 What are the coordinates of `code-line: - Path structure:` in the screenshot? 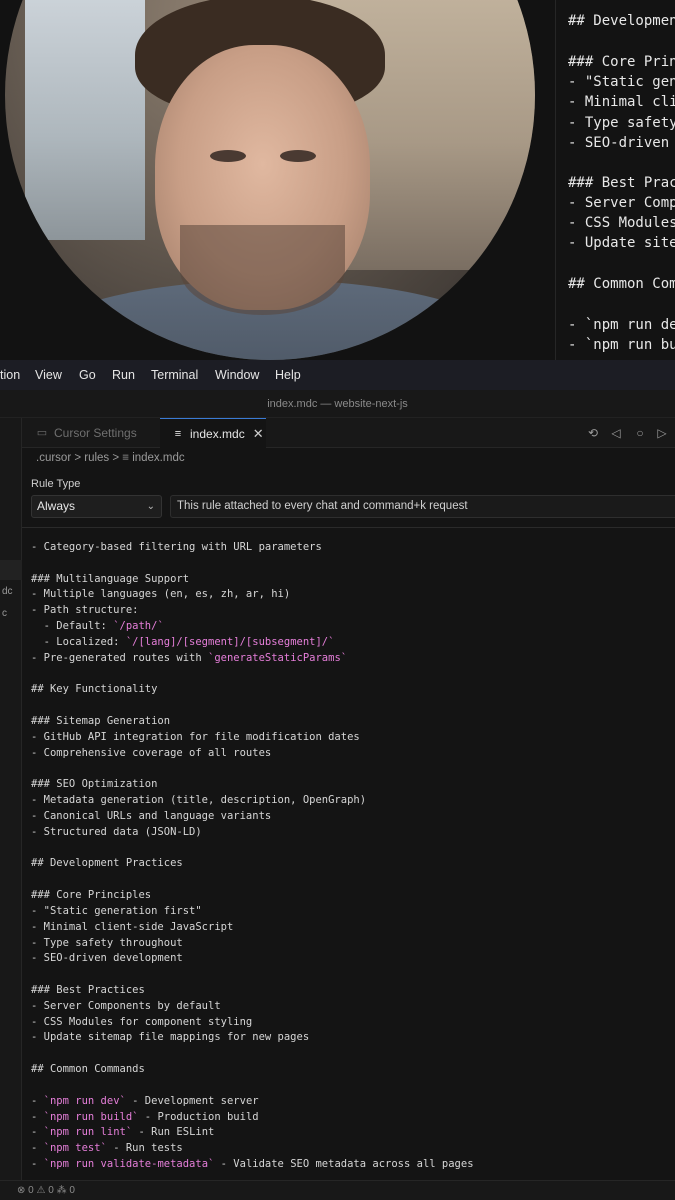 It's located at (84, 610).